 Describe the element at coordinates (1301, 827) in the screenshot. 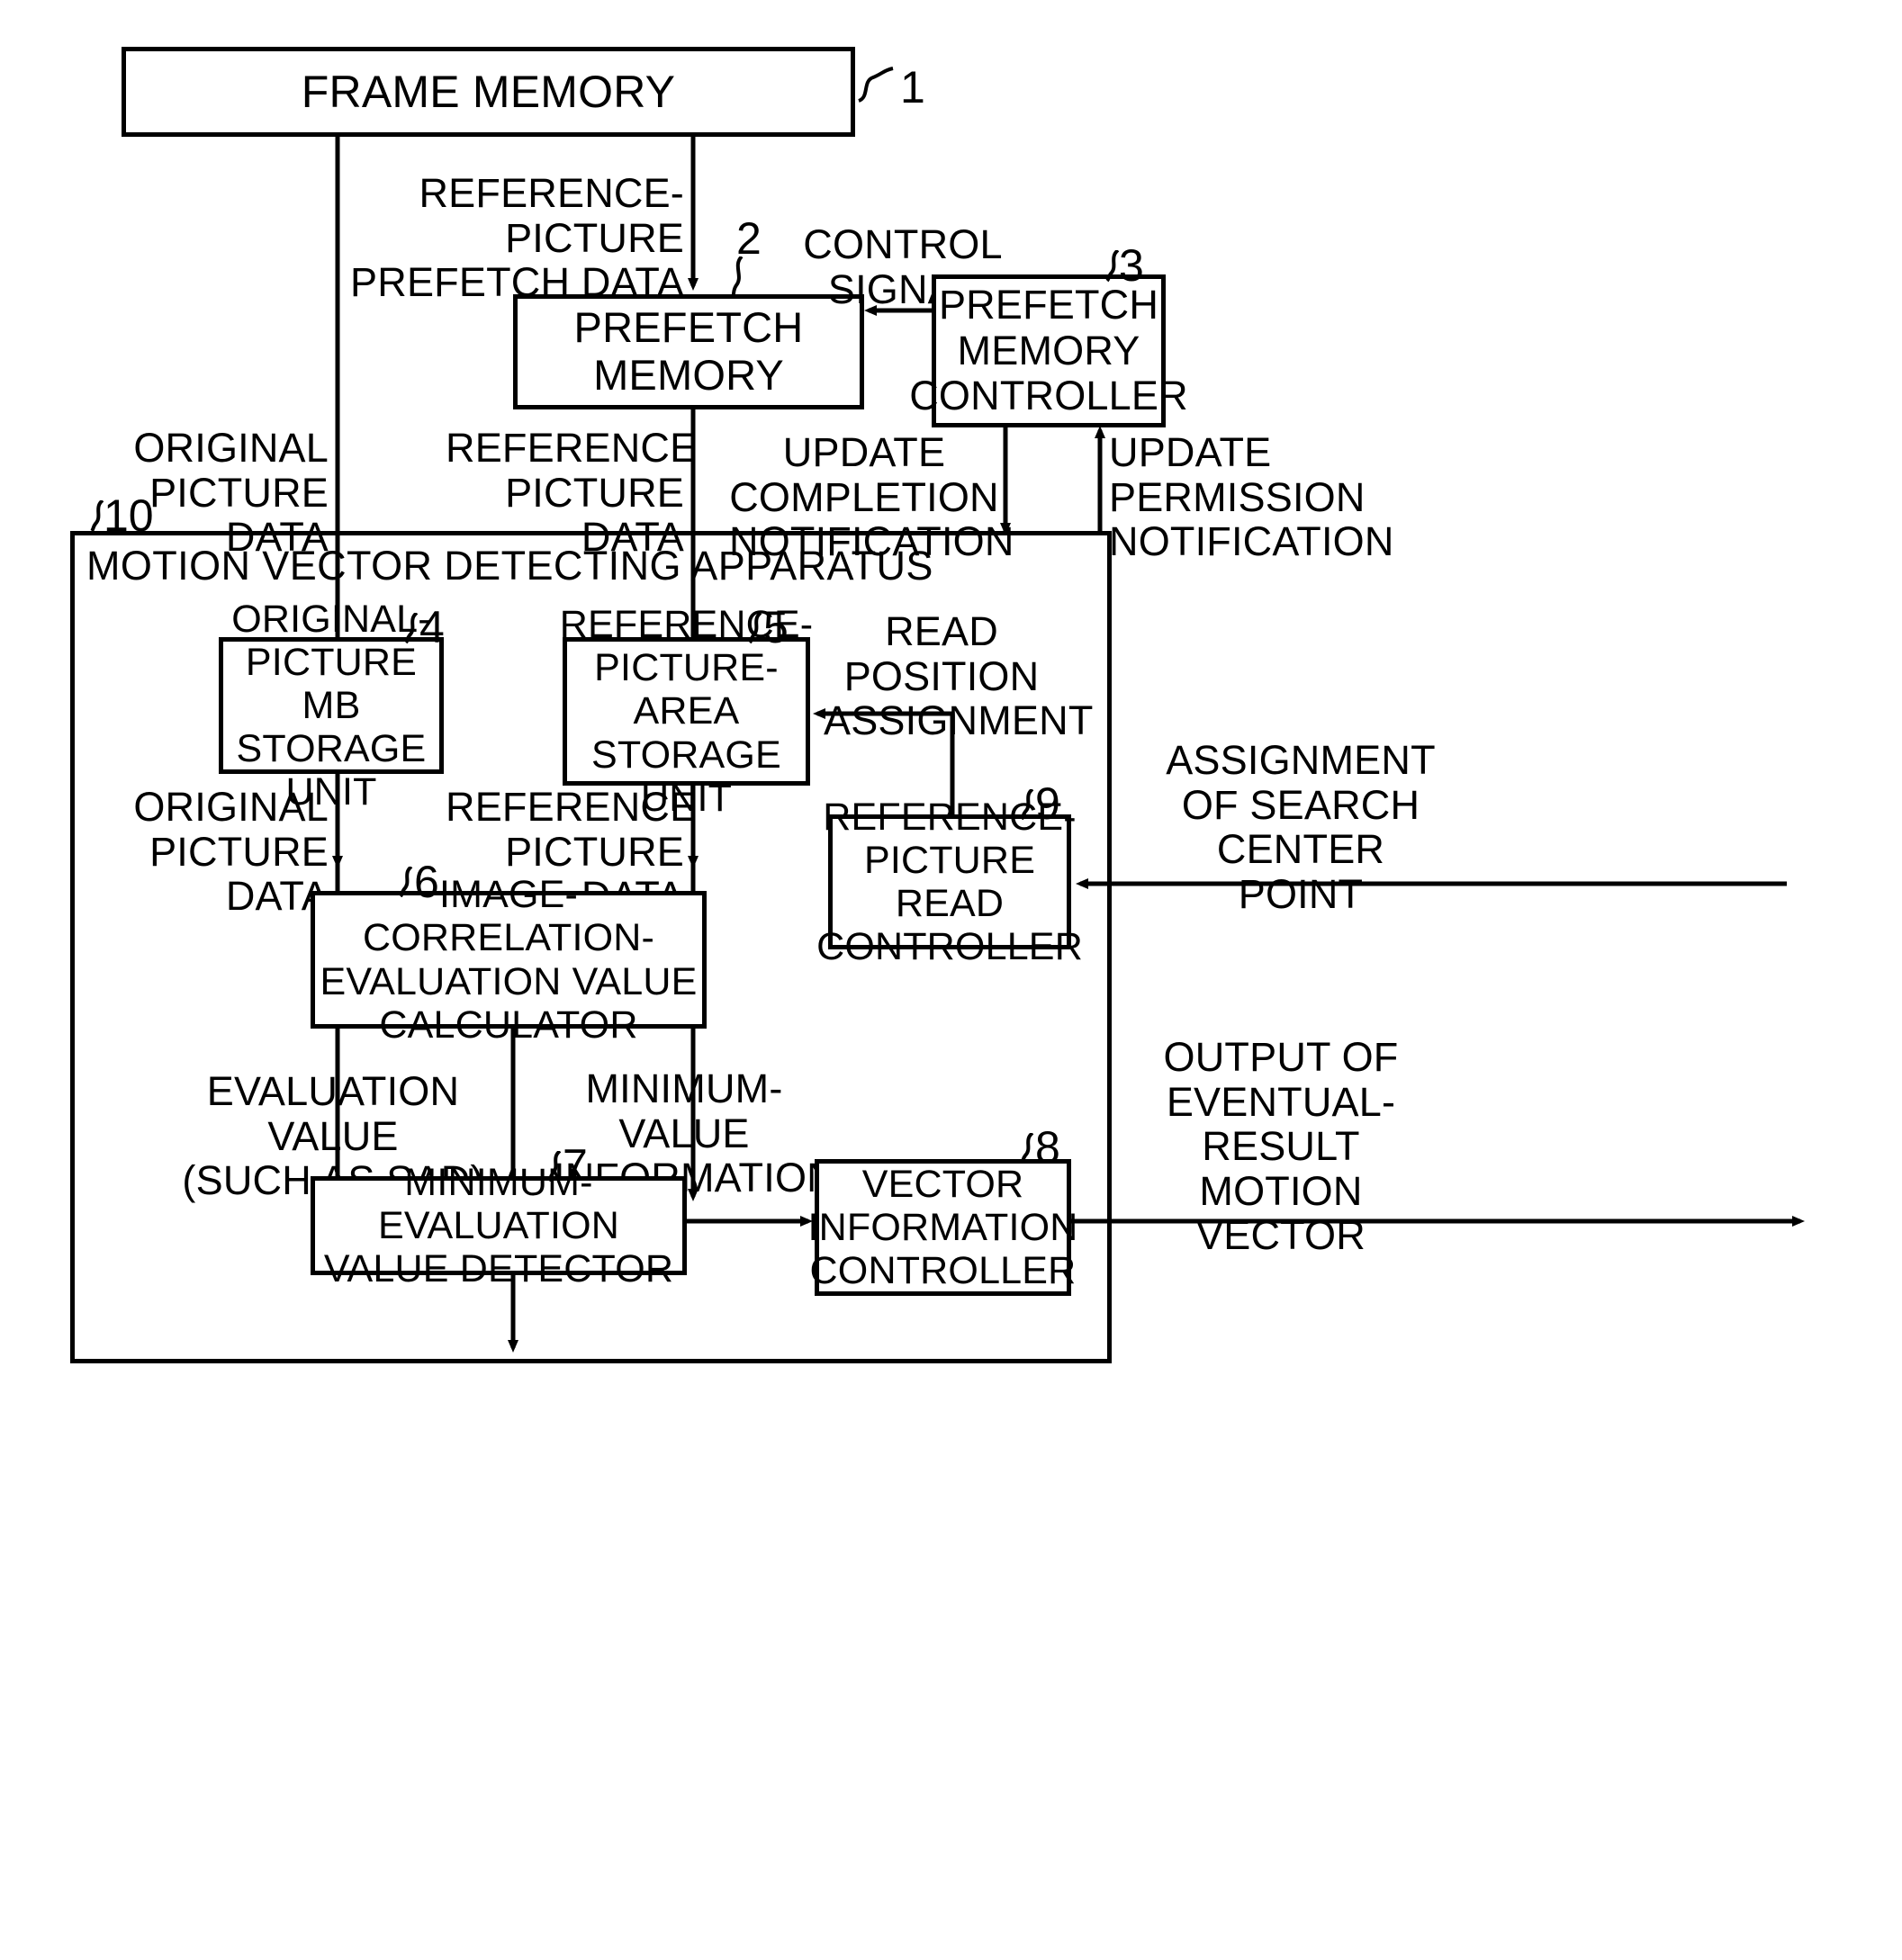

I see `label-assignment-of-search-center-point: ASSIGNMENT OF SEARCH CENTER POINT` at that location.